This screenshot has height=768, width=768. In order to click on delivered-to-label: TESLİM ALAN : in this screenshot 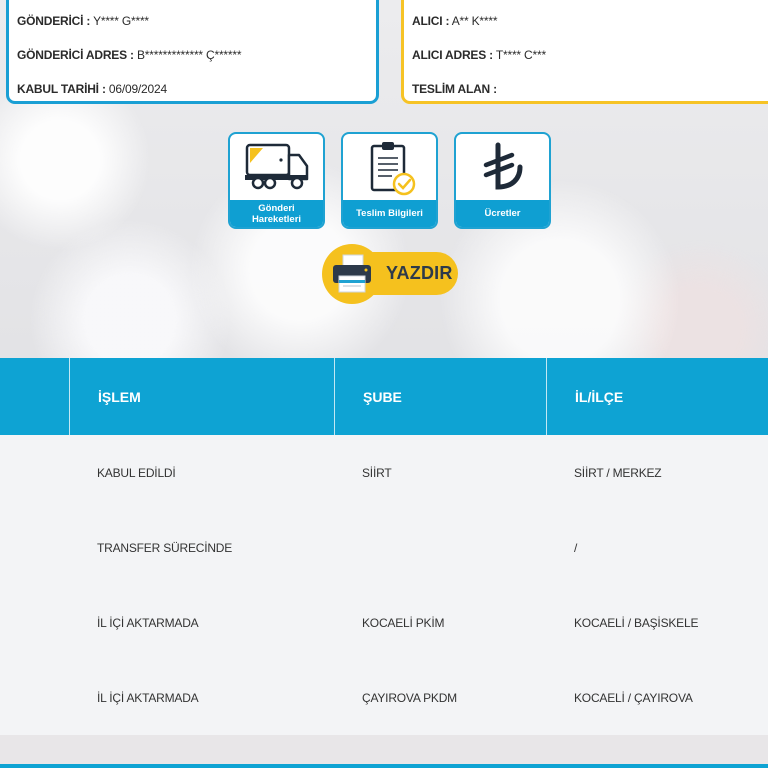, I will do `click(454, 89)`.